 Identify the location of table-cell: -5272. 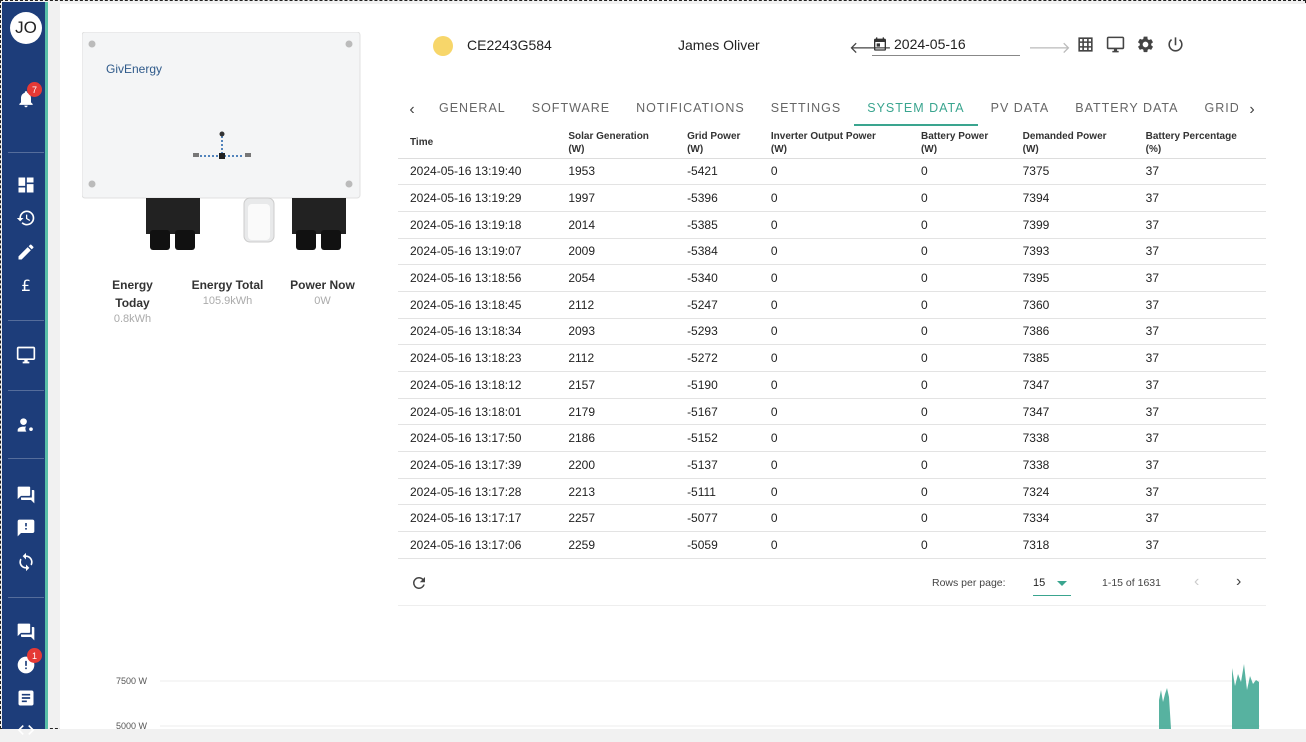
(717, 358).